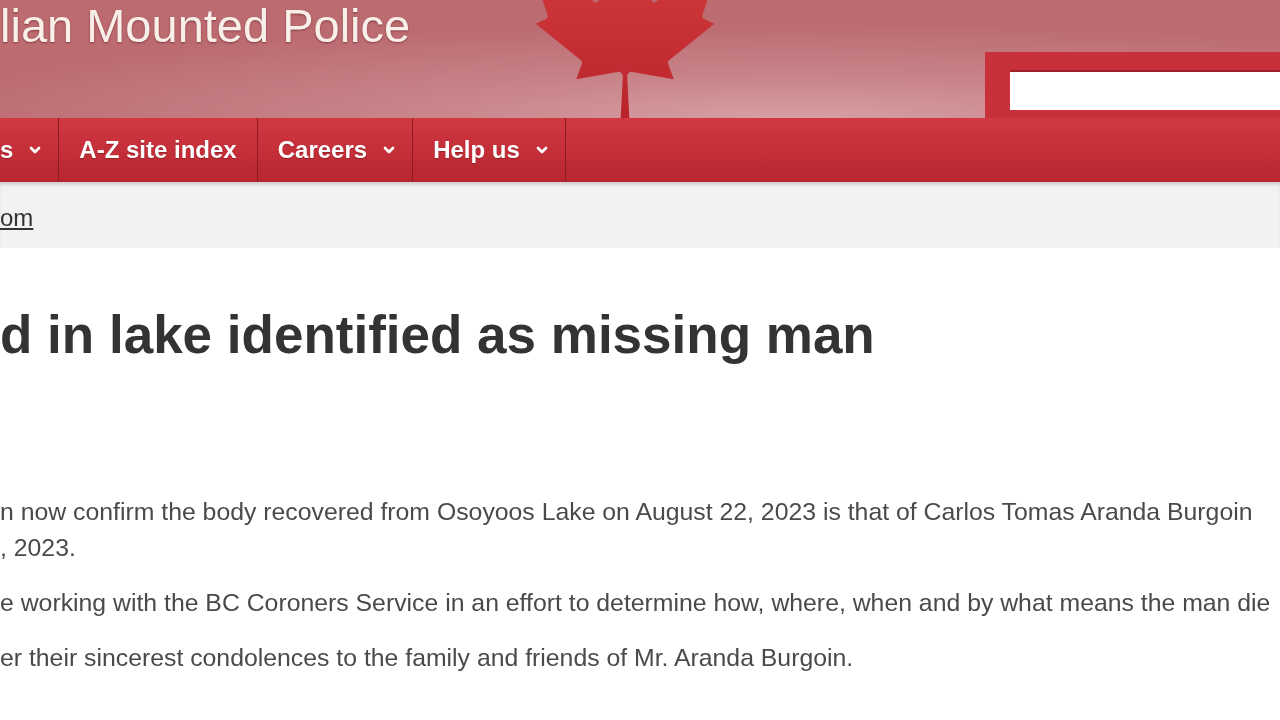 The height and width of the screenshot is (720, 1280). Describe the element at coordinates (427, 657) in the screenshot. I see `article-paragraph: er their sincerest condolences to the family and friends of Mr. Aranda Burgoin.` at that location.